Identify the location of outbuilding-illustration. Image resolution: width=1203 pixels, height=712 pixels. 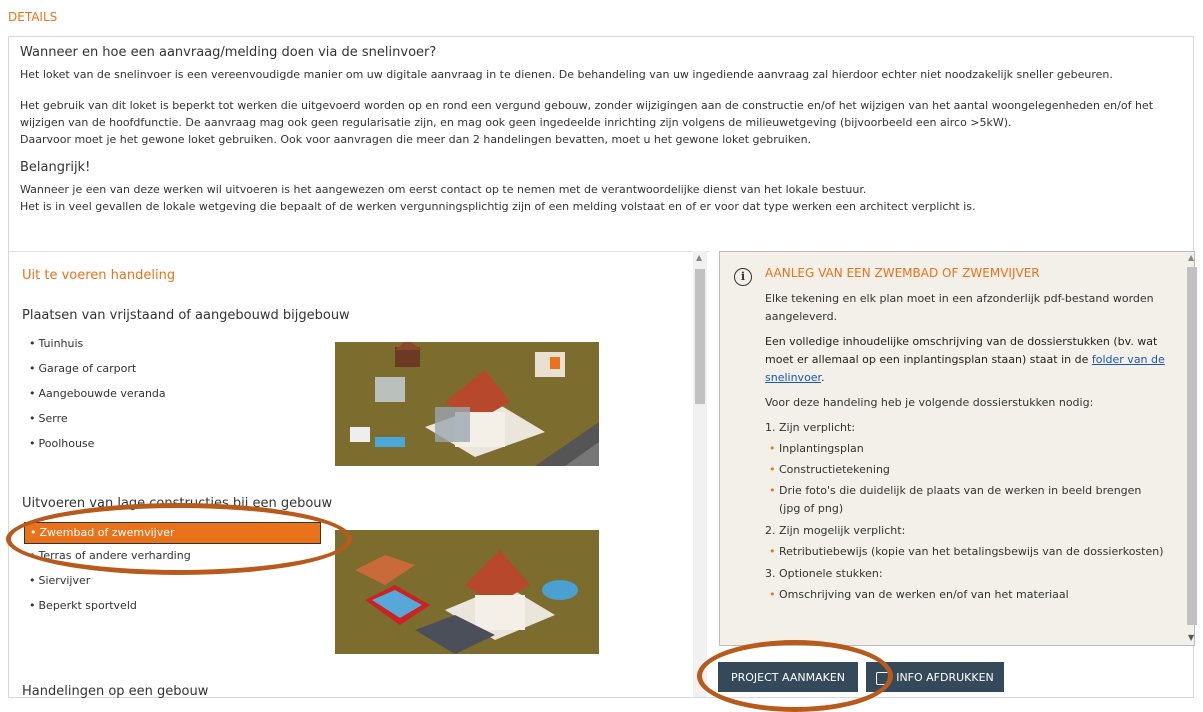
(467, 404).